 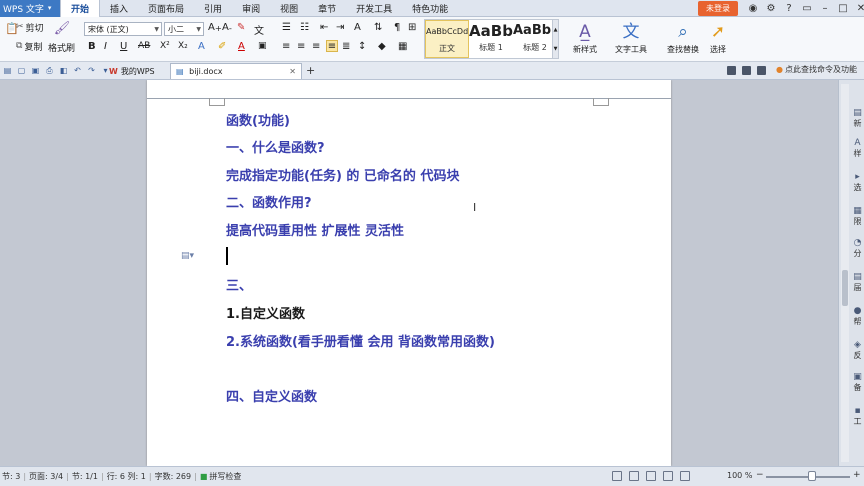 I want to click on tab-features: 特色功能, so click(x=430, y=8).